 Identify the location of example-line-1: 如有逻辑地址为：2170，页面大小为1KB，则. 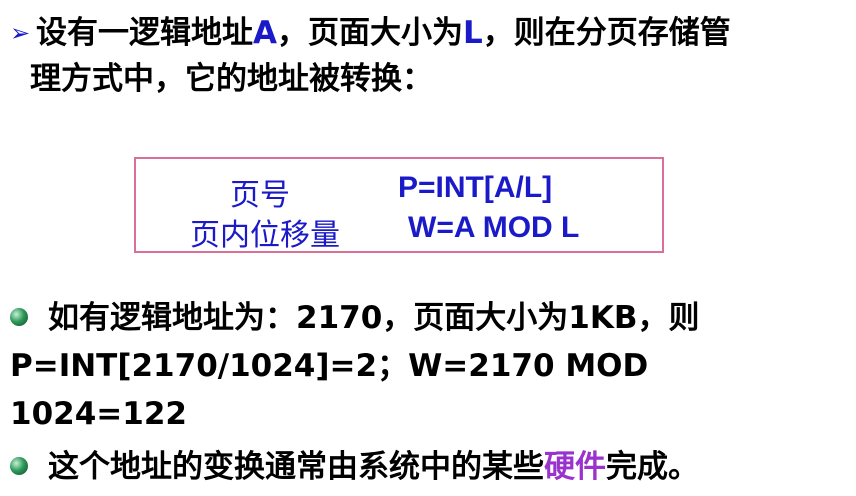
(430, 318).